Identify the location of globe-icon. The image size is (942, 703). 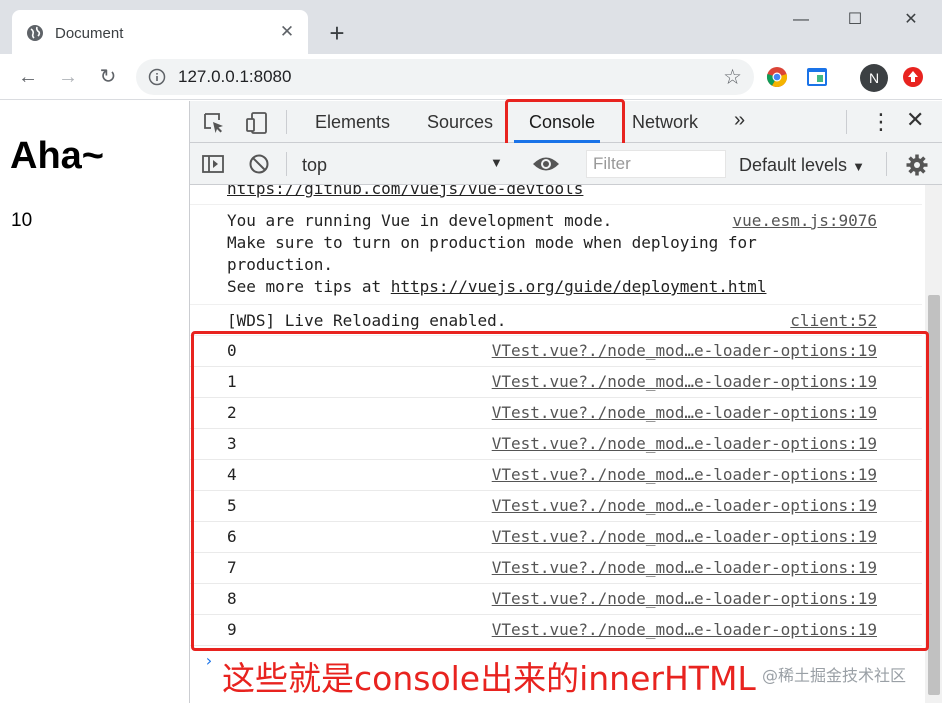
(35, 33).